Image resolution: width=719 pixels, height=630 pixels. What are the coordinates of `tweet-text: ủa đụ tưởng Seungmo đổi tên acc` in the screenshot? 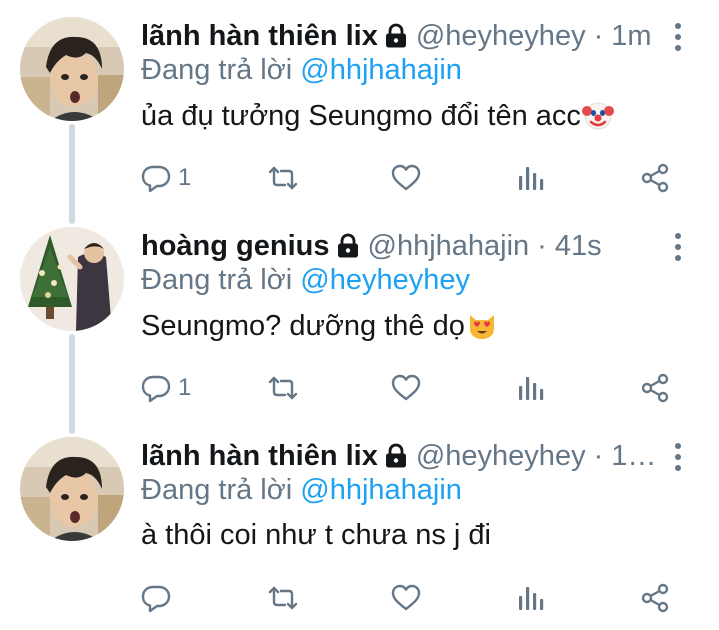 It's located at (377, 116).